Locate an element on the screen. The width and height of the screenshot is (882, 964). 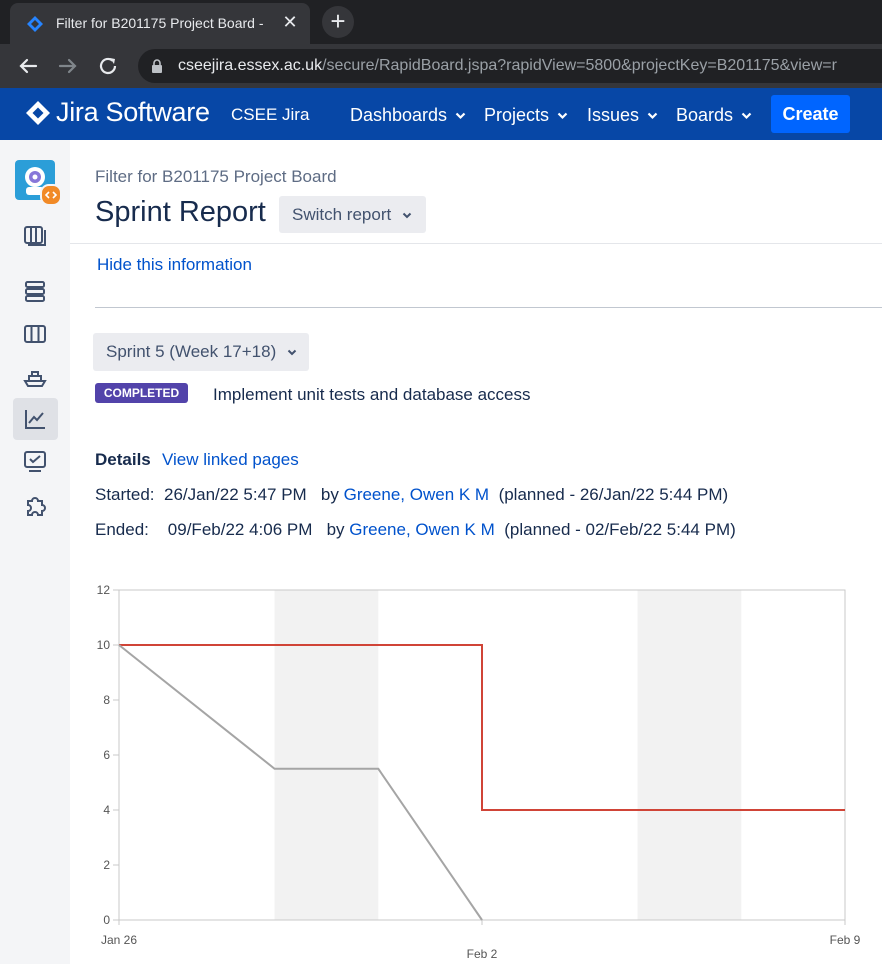
started-date: 26/Jan/22 5:47 PM is located at coordinates (235, 494).